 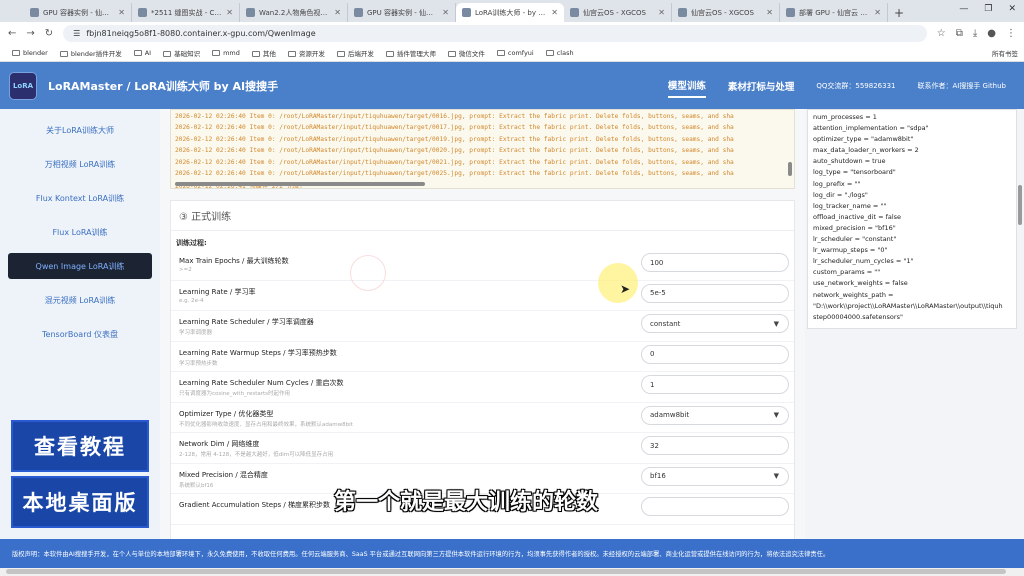 I want to click on bookmark-item: comfyui, so click(x=515, y=53).